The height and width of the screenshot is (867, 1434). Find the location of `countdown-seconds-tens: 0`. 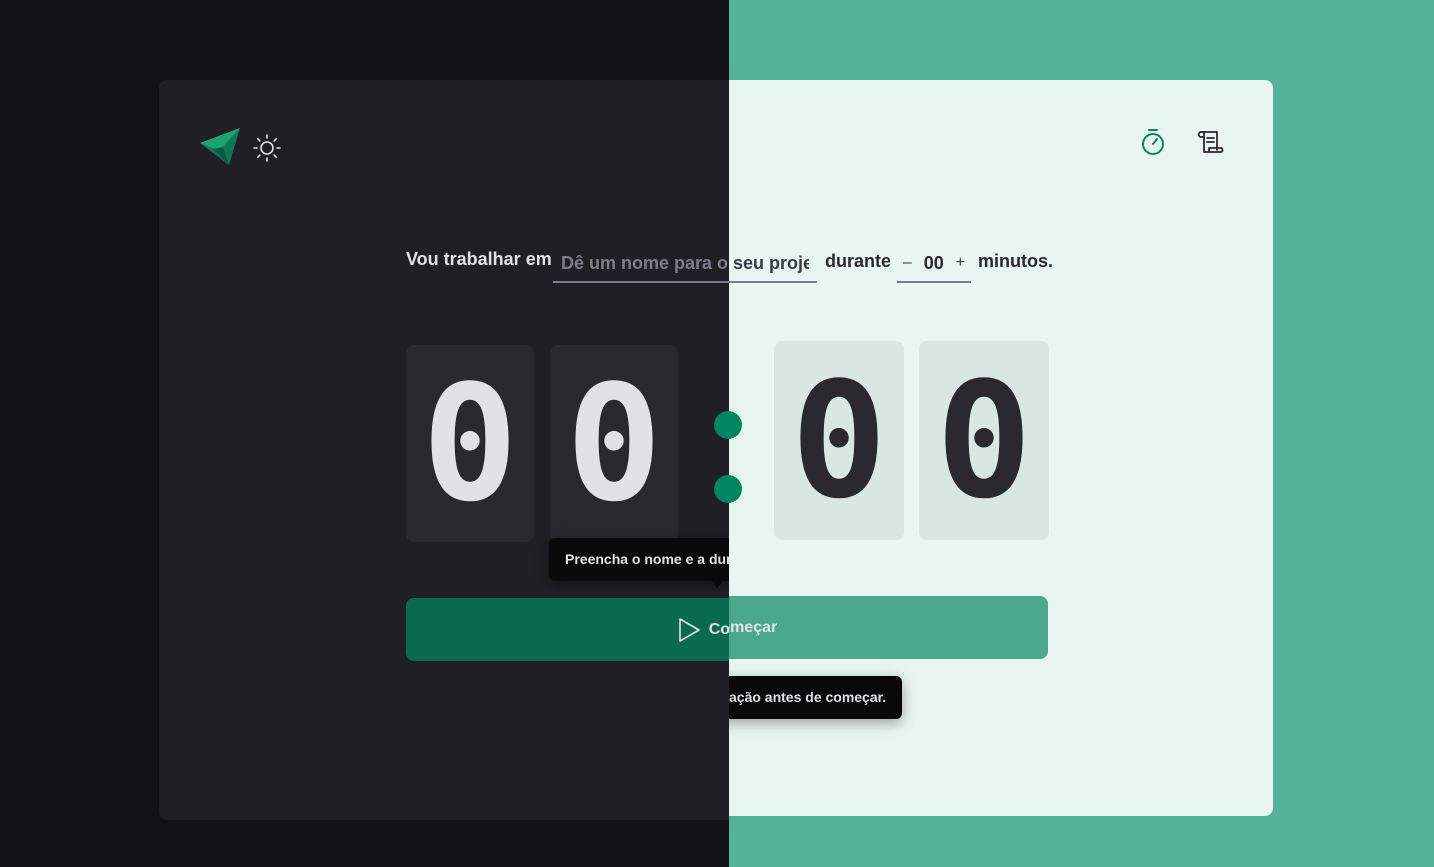

countdown-seconds-tens: 0 is located at coordinates (839, 440).